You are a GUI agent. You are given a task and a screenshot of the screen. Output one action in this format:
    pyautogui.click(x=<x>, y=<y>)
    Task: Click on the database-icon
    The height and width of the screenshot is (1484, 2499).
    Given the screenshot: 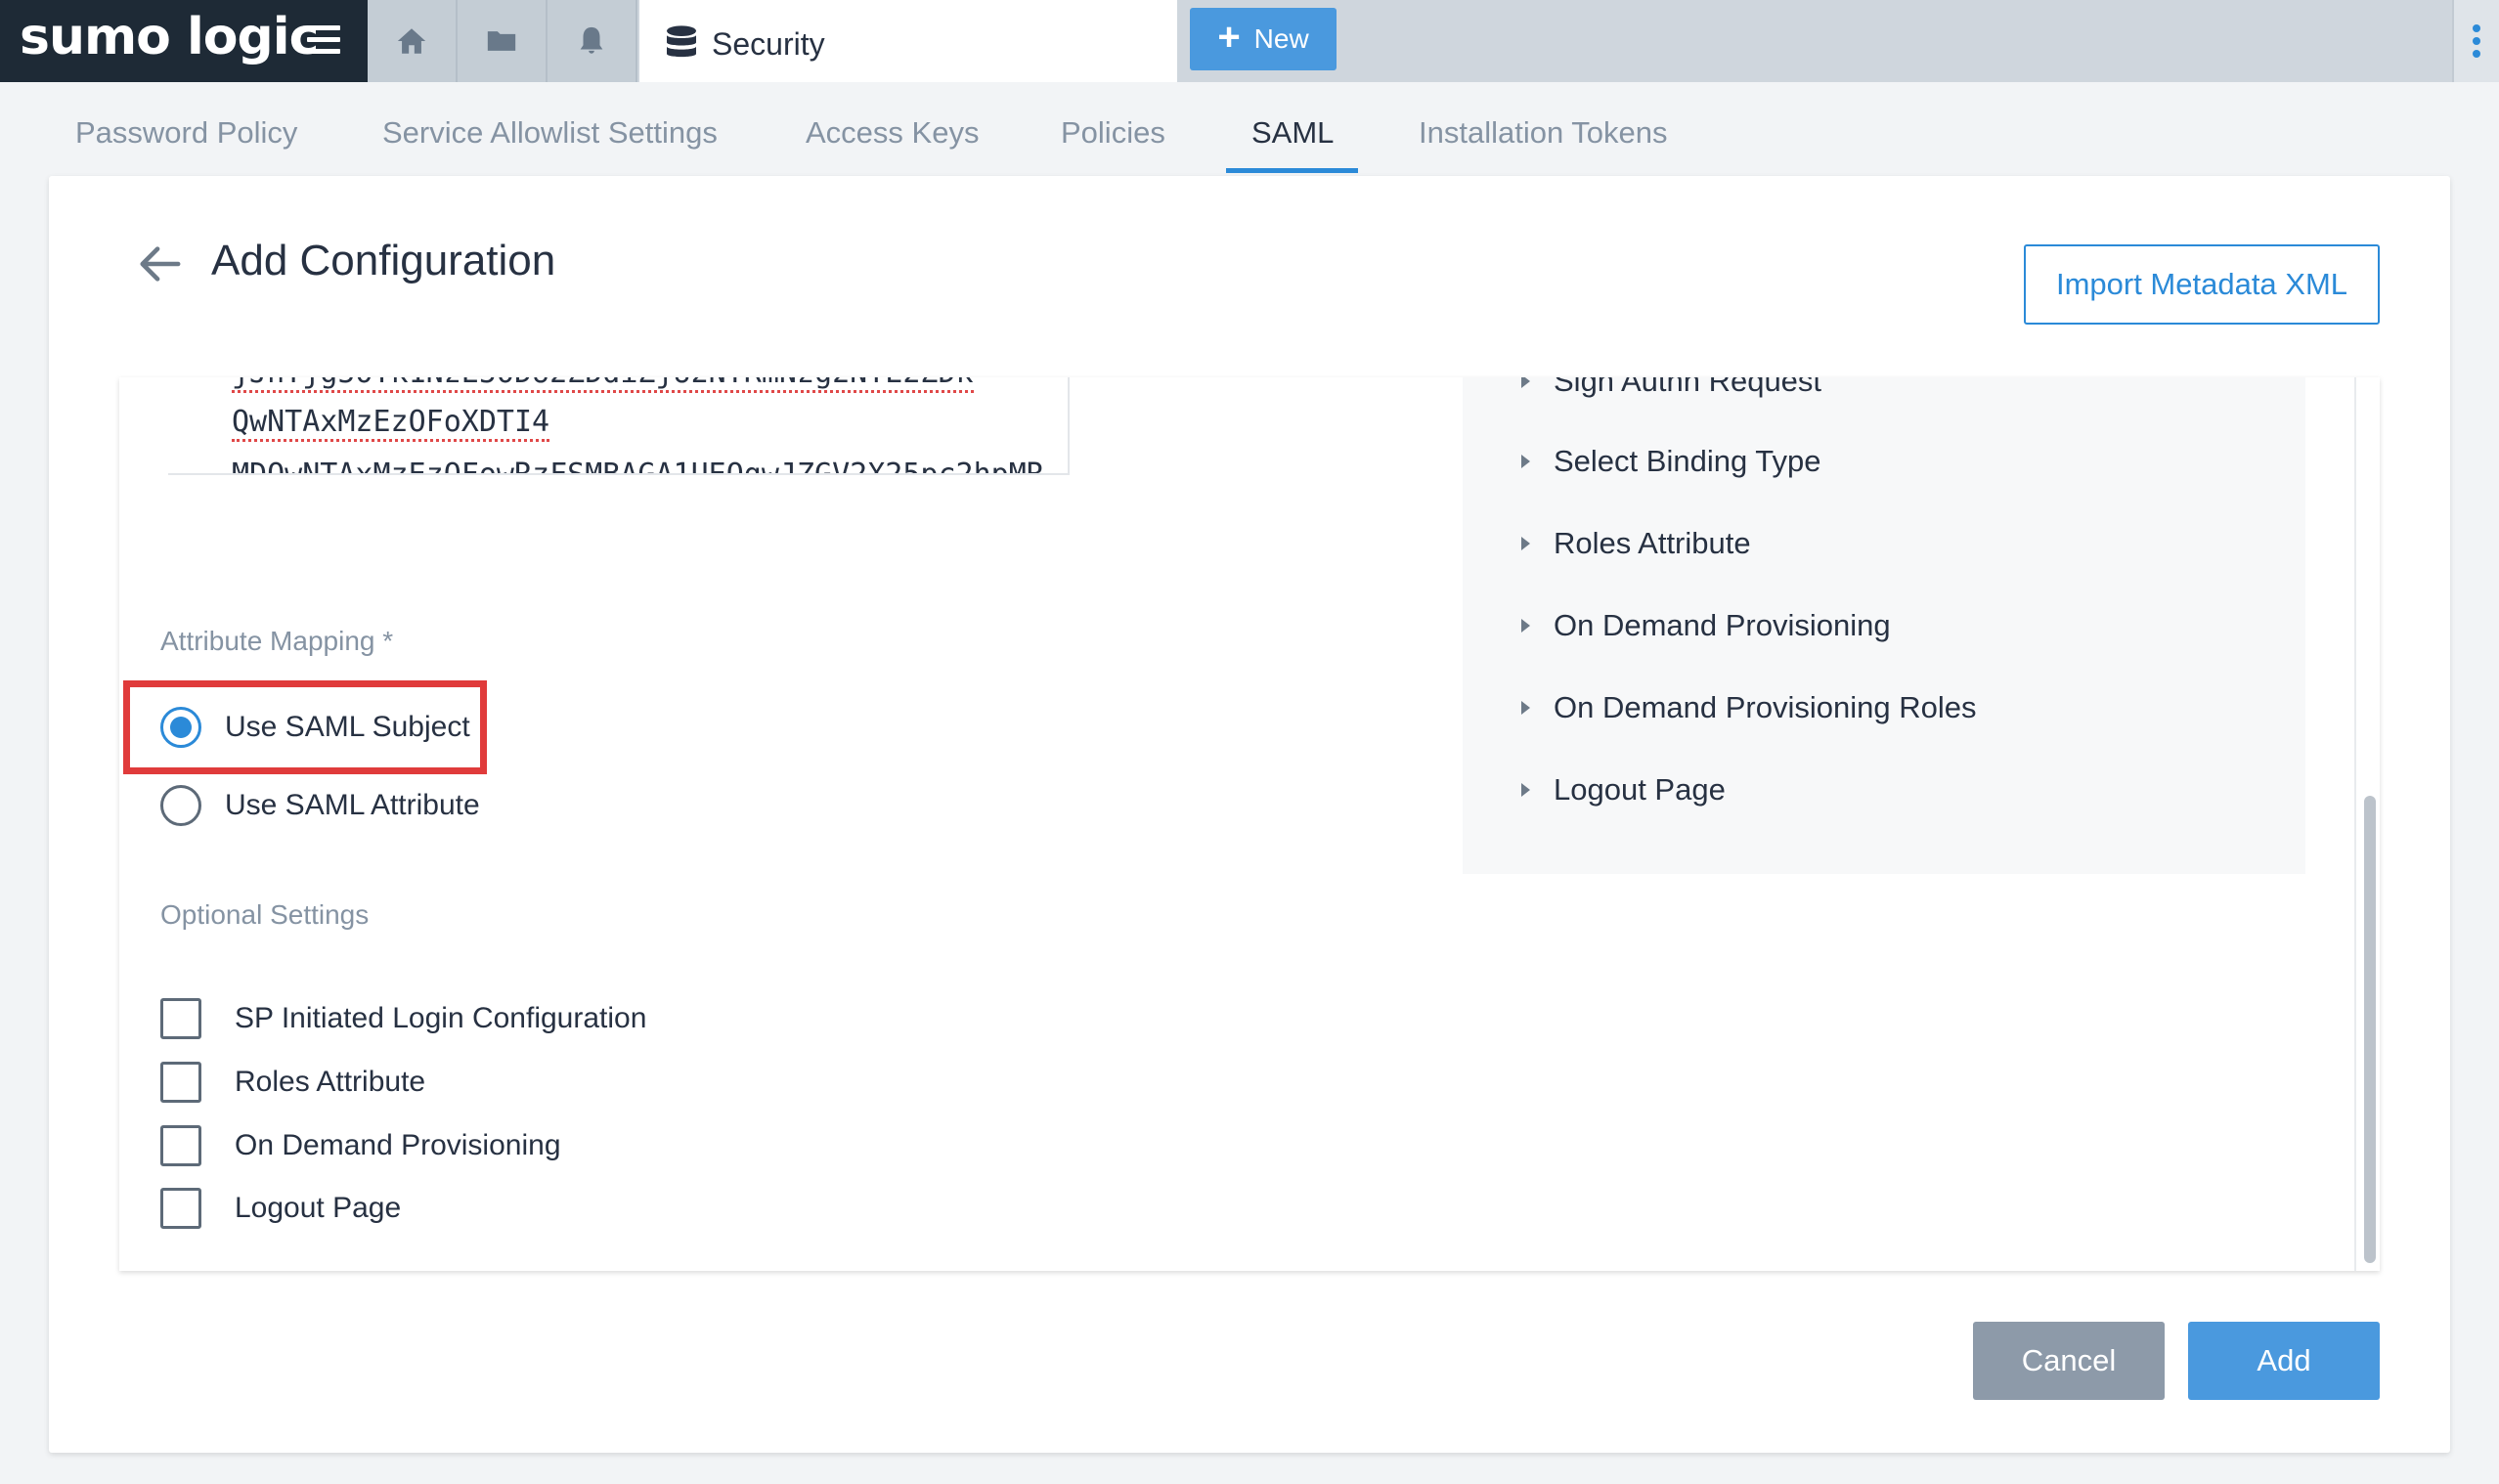 What is the action you would take?
    pyautogui.click(x=681, y=41)
    